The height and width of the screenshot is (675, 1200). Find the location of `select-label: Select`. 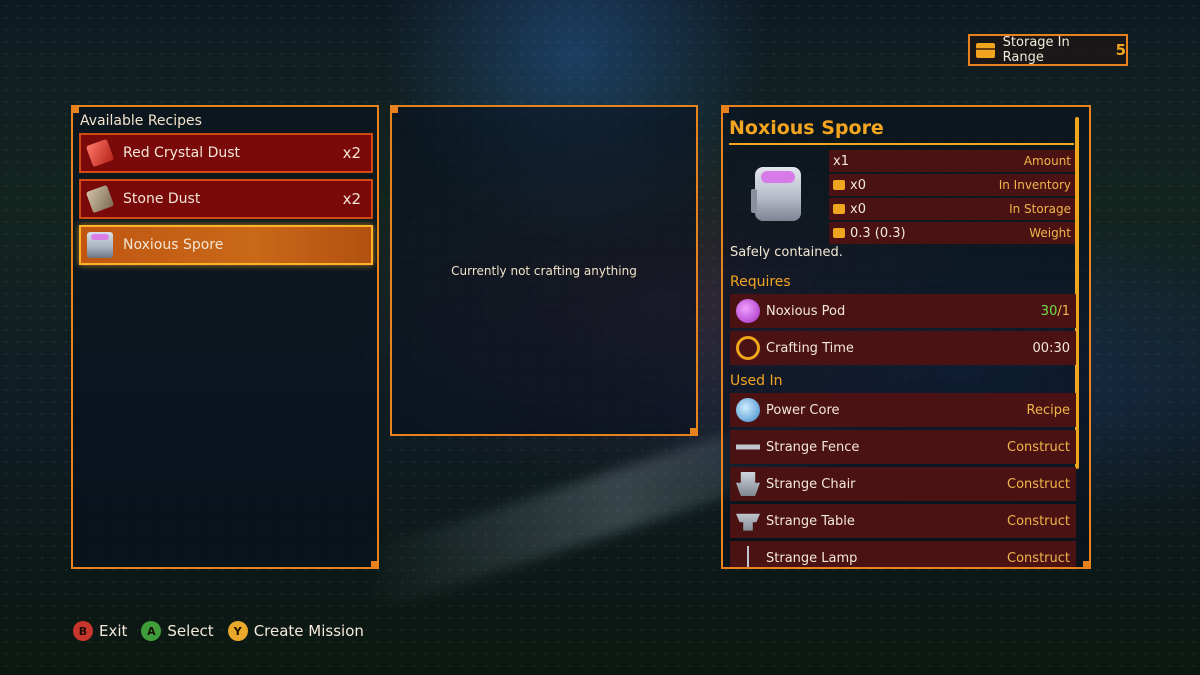

select-label: Select is located at coordinates (190, 631).